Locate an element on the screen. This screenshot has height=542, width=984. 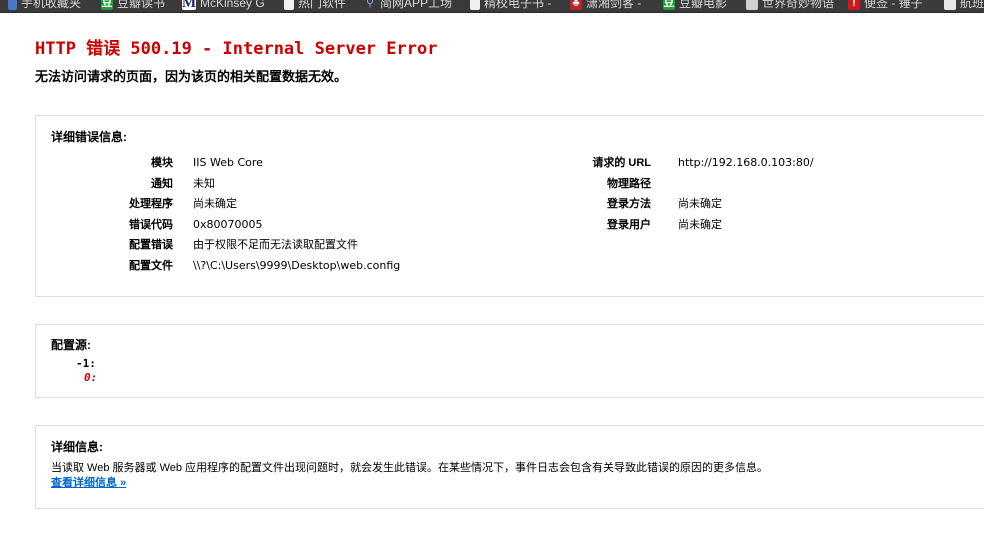
bookmark-label: 精校电子书 - is located at coordinates (518, 5).